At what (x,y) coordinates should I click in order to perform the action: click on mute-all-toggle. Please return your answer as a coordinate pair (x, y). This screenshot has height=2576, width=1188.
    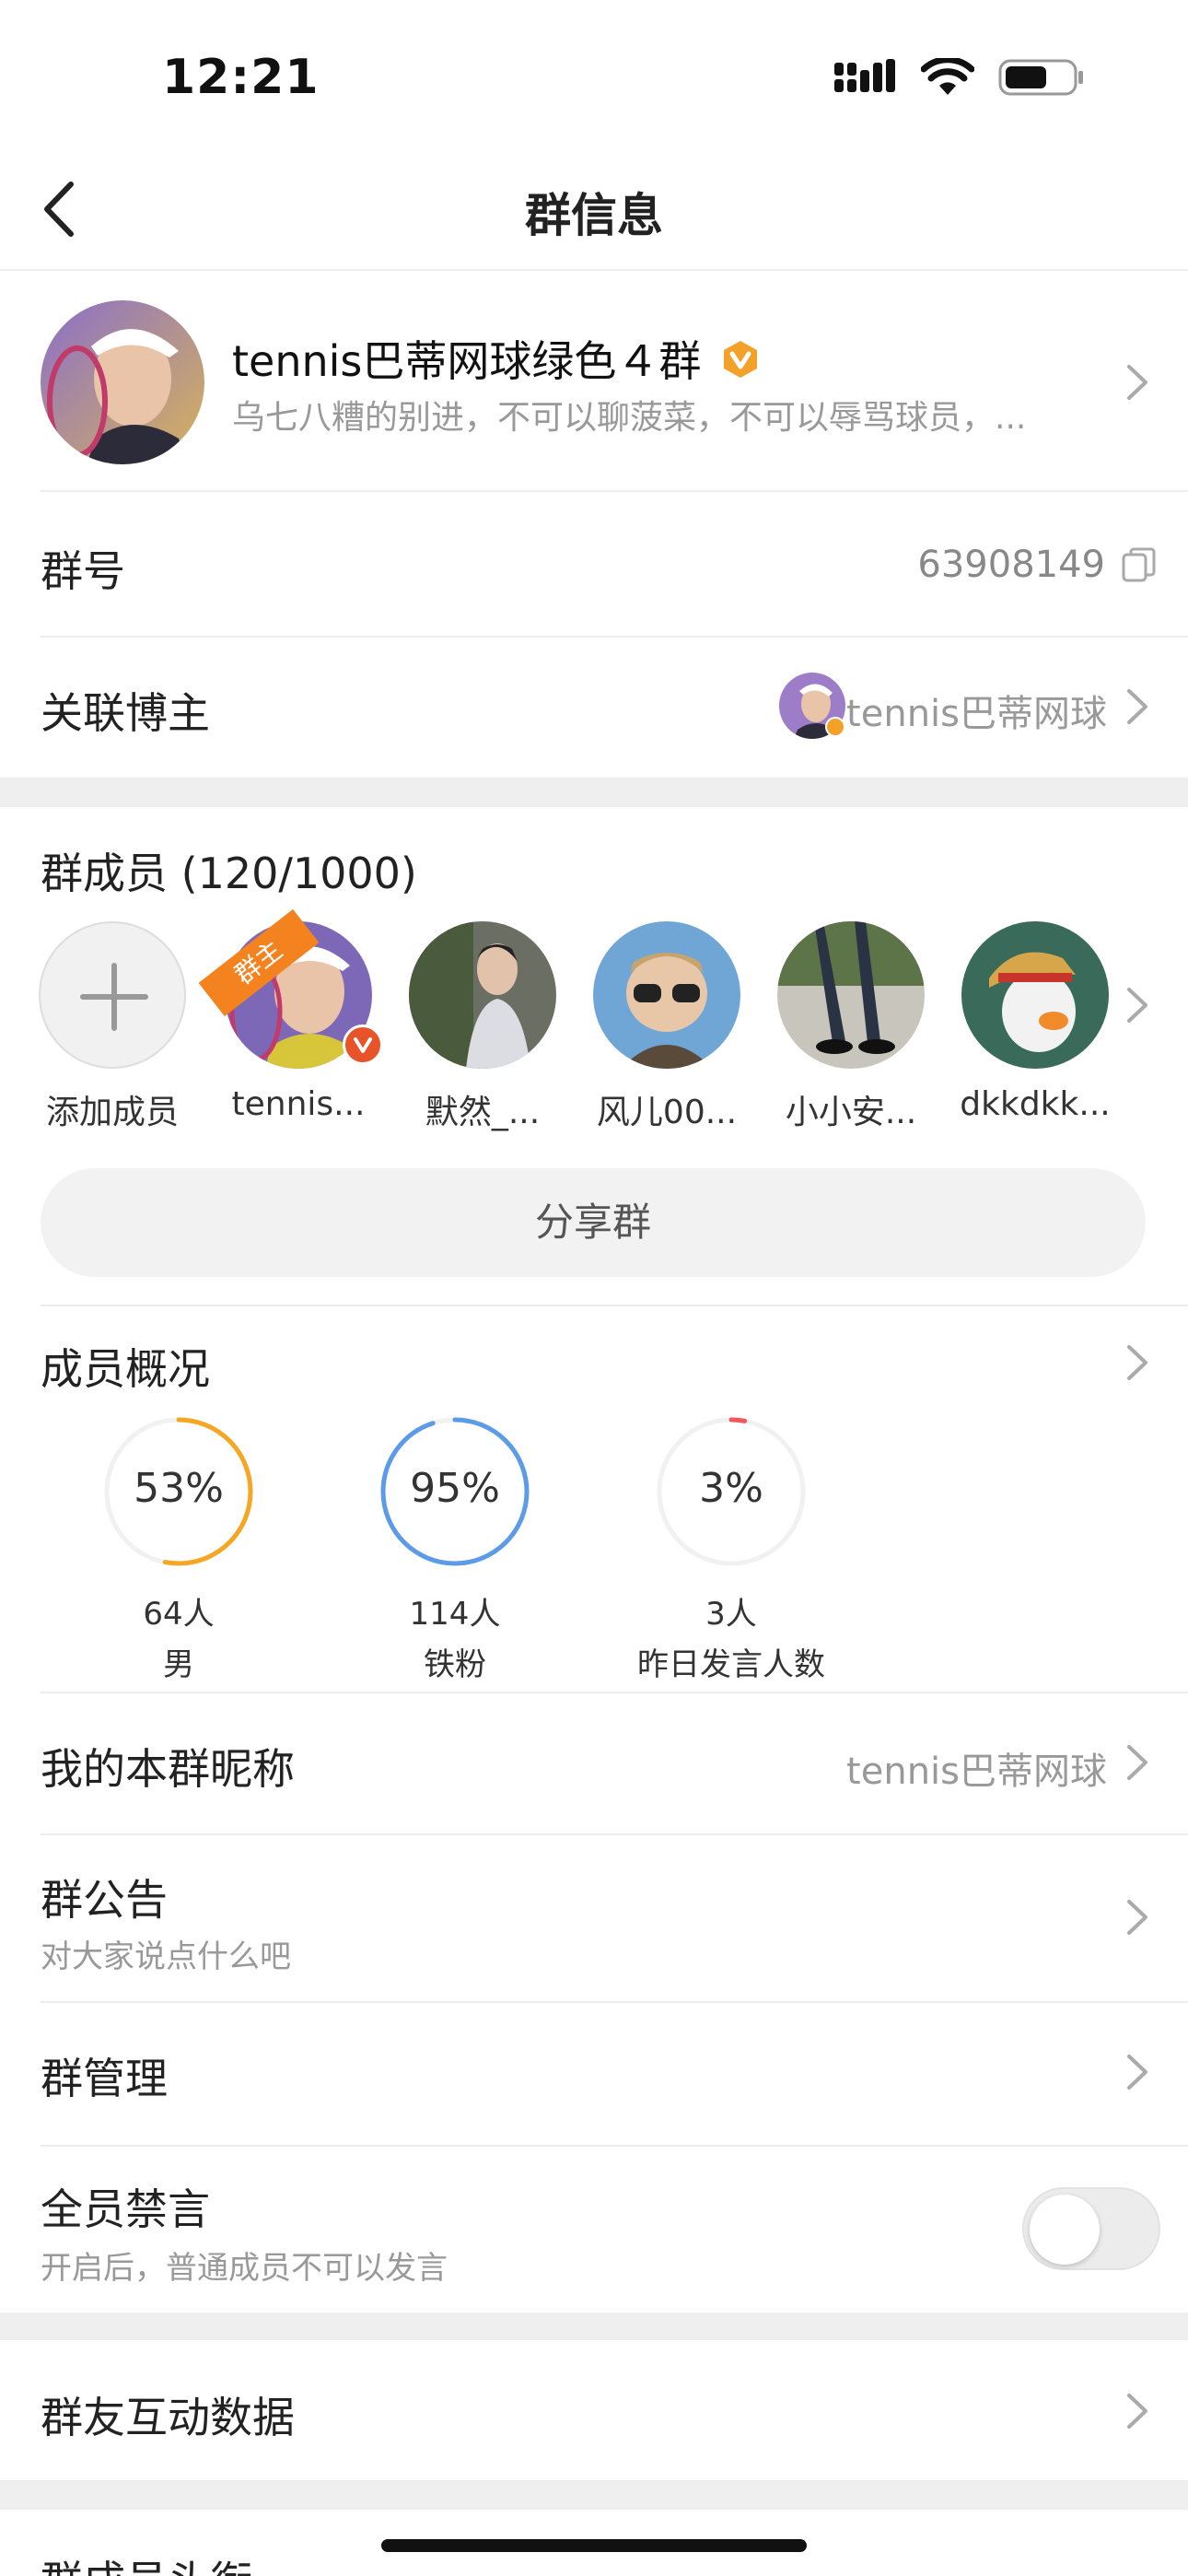
    Looking at the image, I should click on (1091, 2228).